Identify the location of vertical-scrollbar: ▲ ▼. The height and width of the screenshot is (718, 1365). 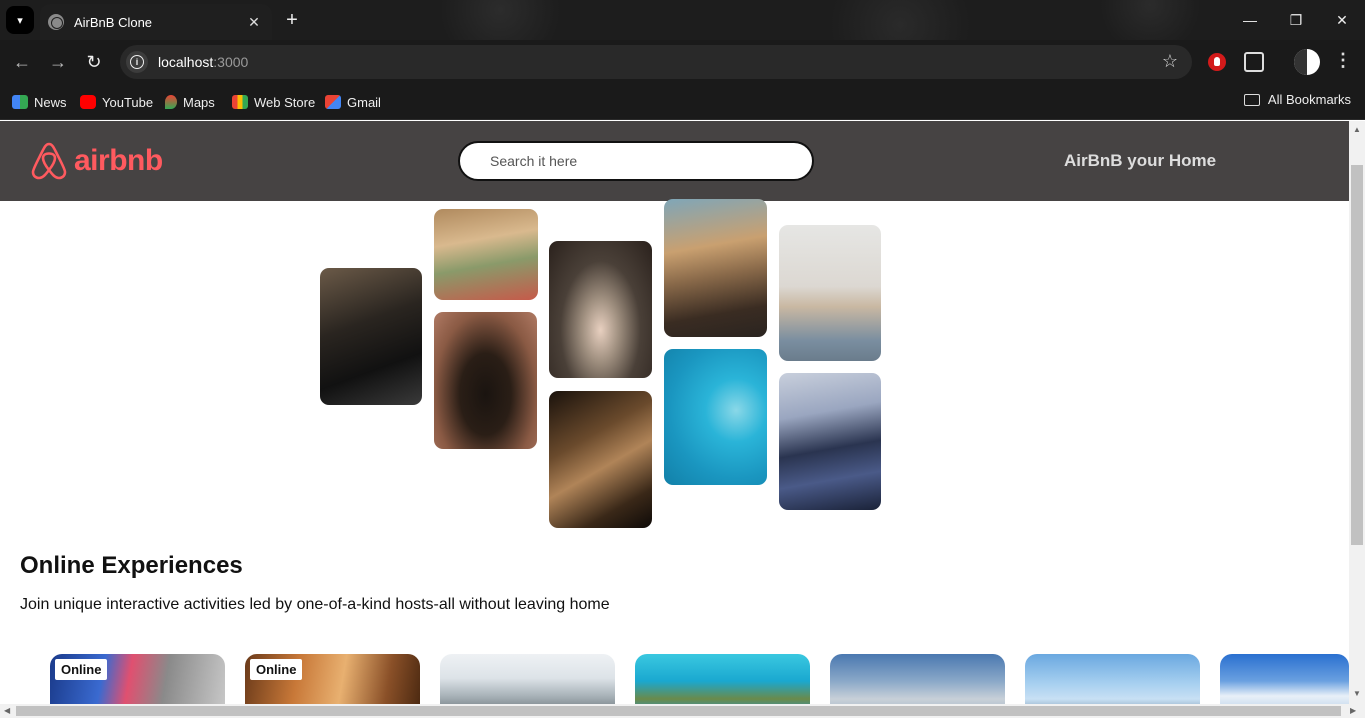
(1357, 412).